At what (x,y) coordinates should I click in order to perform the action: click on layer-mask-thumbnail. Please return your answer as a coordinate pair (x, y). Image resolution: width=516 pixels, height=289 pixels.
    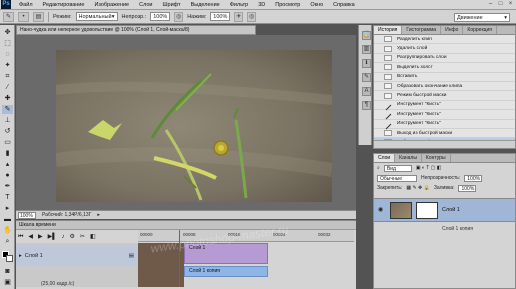
    Looking at the image, I should click on (427, 210).